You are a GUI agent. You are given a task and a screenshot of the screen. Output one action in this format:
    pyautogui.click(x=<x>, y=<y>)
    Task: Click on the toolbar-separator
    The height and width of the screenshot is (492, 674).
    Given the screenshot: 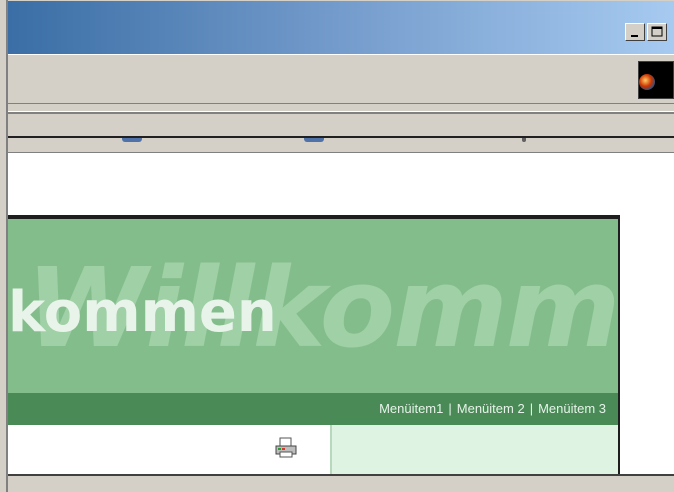 What is the action you would take?
    pyautogui.click(x=341, y=108)
    